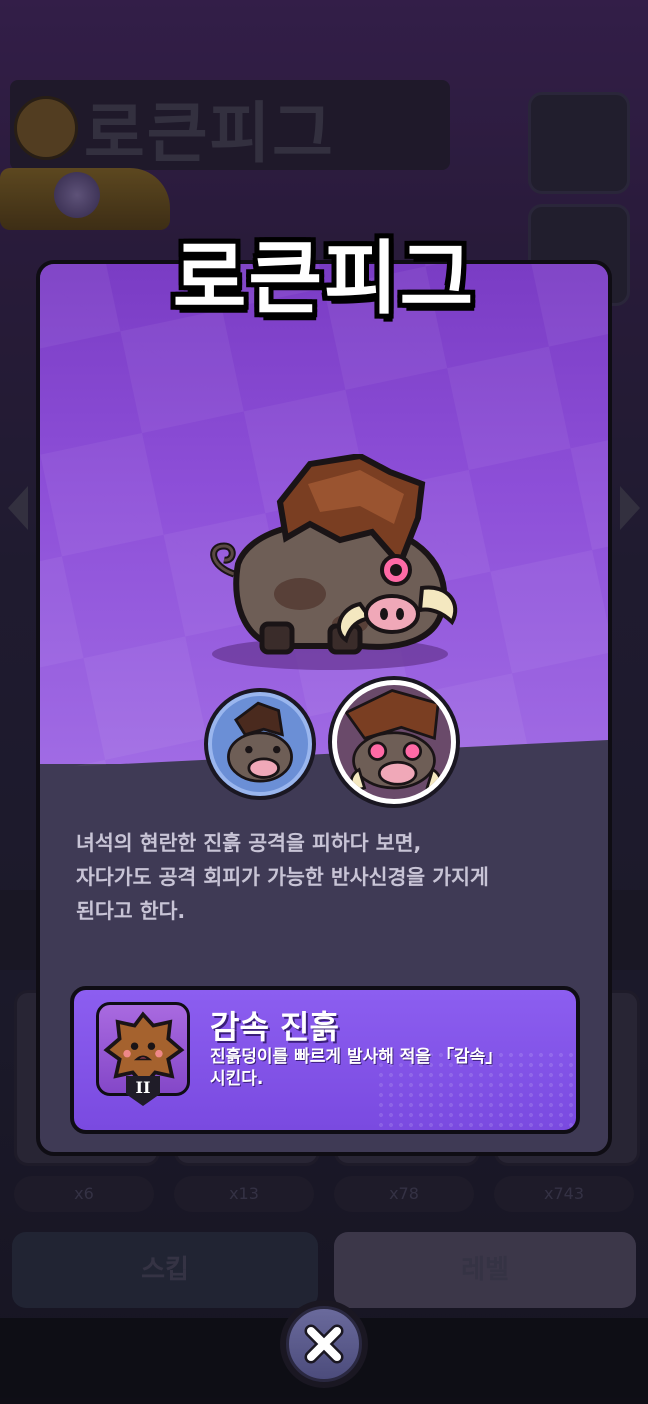 The height and width of the screenshot is (1404, 648). I want to click on close-button-face, so click(324, 1344).